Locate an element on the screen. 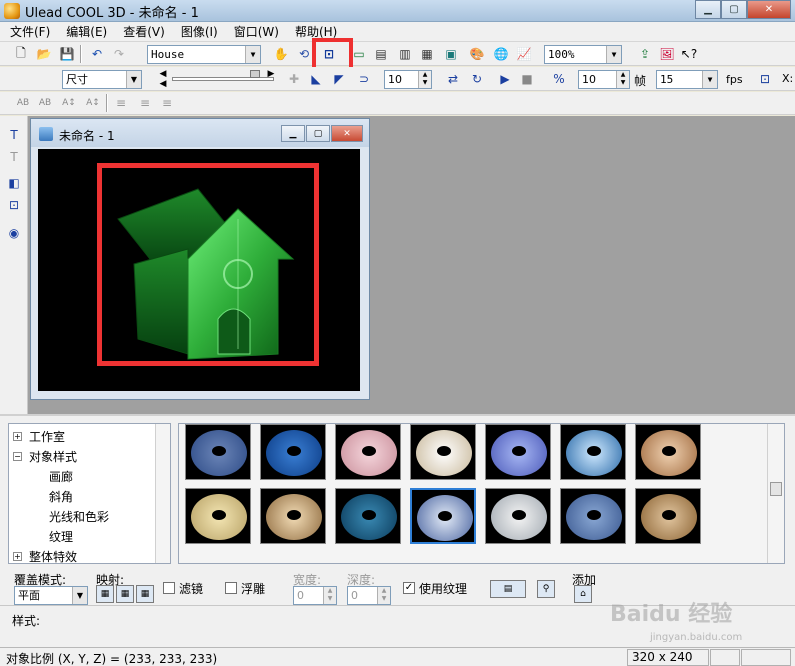  fit-object-icon: ⊡ is located at coordinates (765, 79).